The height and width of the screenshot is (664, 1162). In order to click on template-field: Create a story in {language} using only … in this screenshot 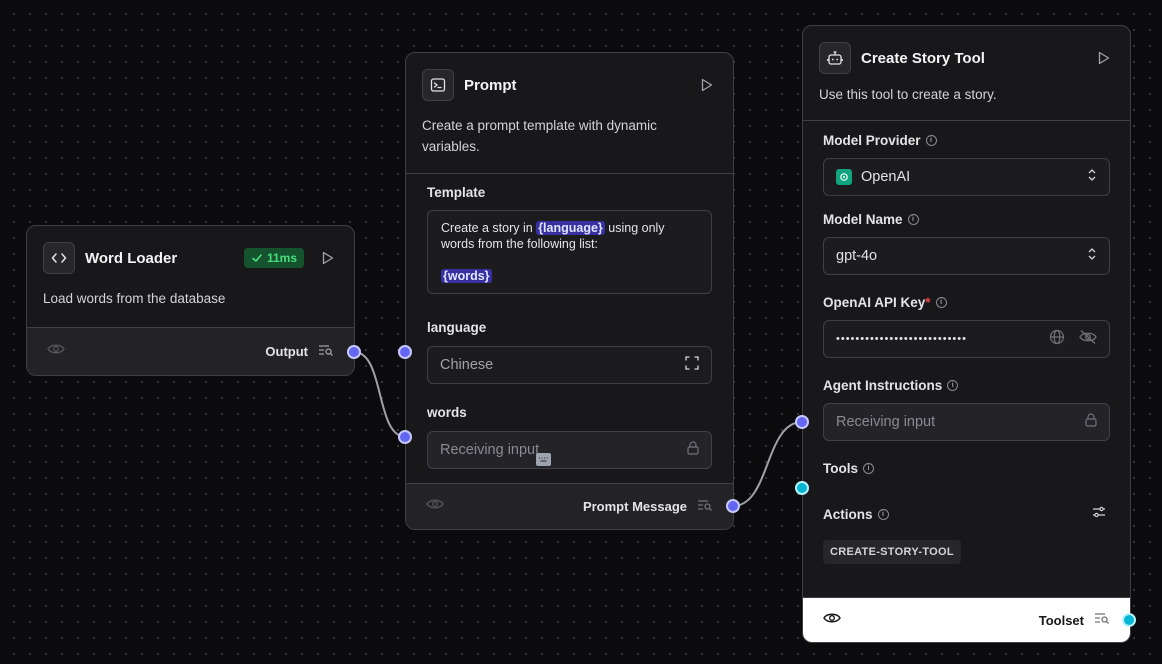, I will do `click(569, 252)`.